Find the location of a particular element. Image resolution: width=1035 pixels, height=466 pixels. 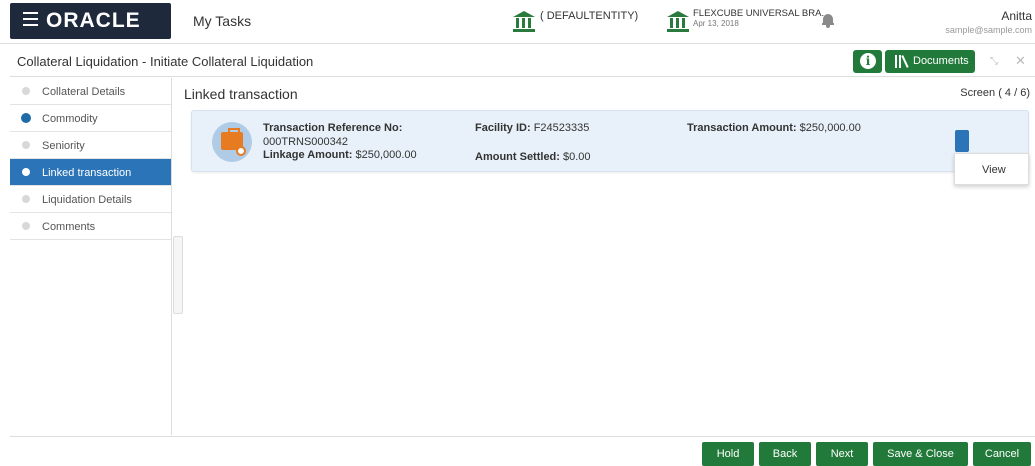

cancel-button: Cancel is located at coordinates (1002, 454).